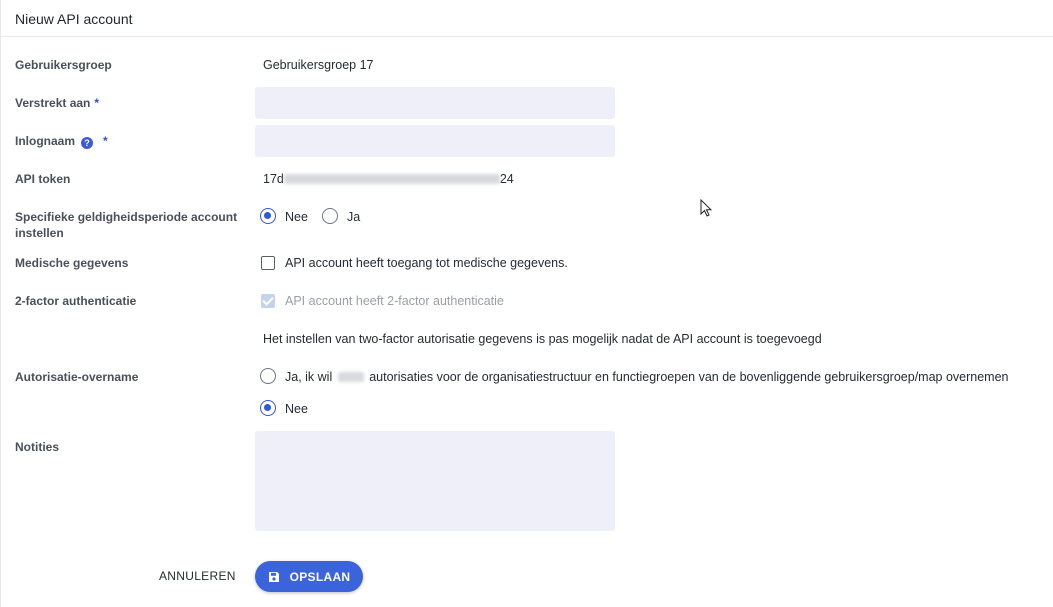 The width and height of the screenshot is (1053, 607). I want to click on panel-header: Nieuw API account, so click(527, 18).